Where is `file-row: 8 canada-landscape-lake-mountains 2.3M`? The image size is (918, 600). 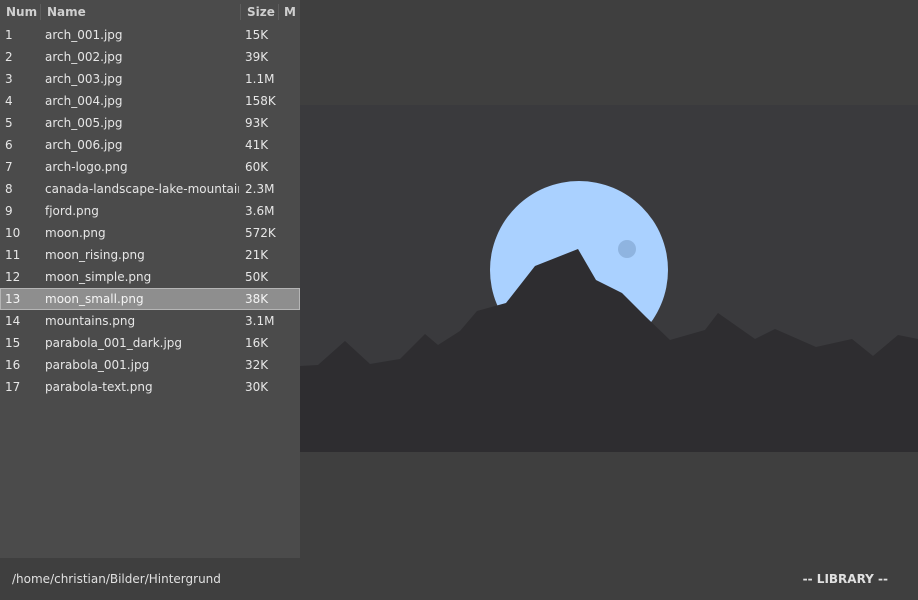
file-row: 8 canada-landscape-lake-mountains 2.3M is located at coordinates (150, 189).